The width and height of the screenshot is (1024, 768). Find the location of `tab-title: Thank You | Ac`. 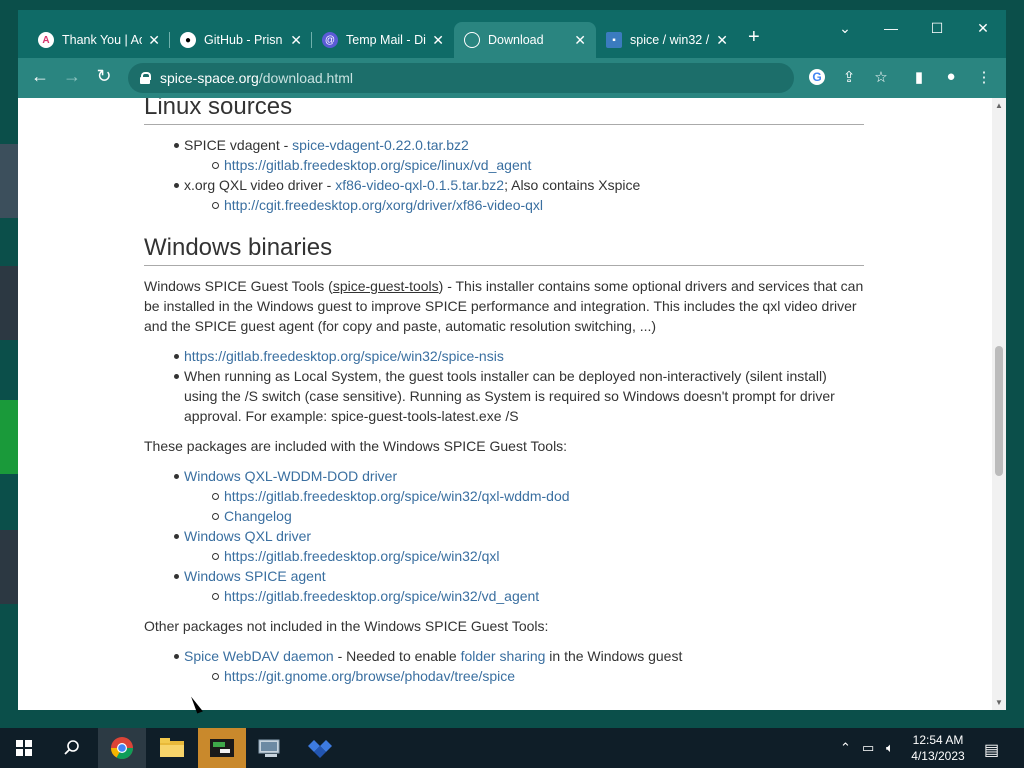

tab-title: Thank You | Ac is located at coordinates (102, 40).